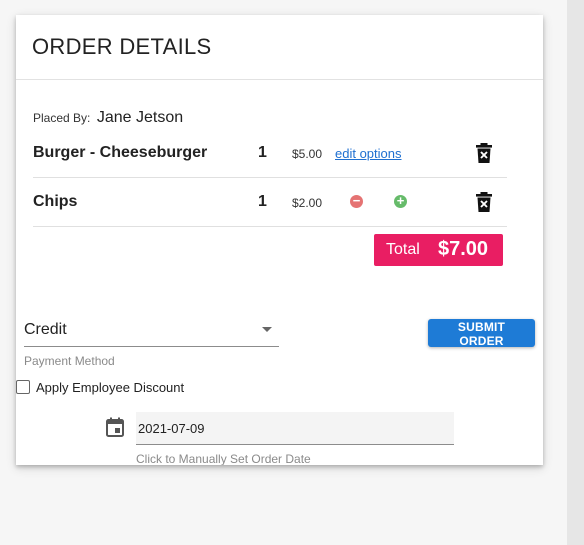 This screenshot has width=584, height=545. What do you see at coordinates (55, 201) in the screenshot?
I see `item-name: Chips` at bounding box center [55, 201].